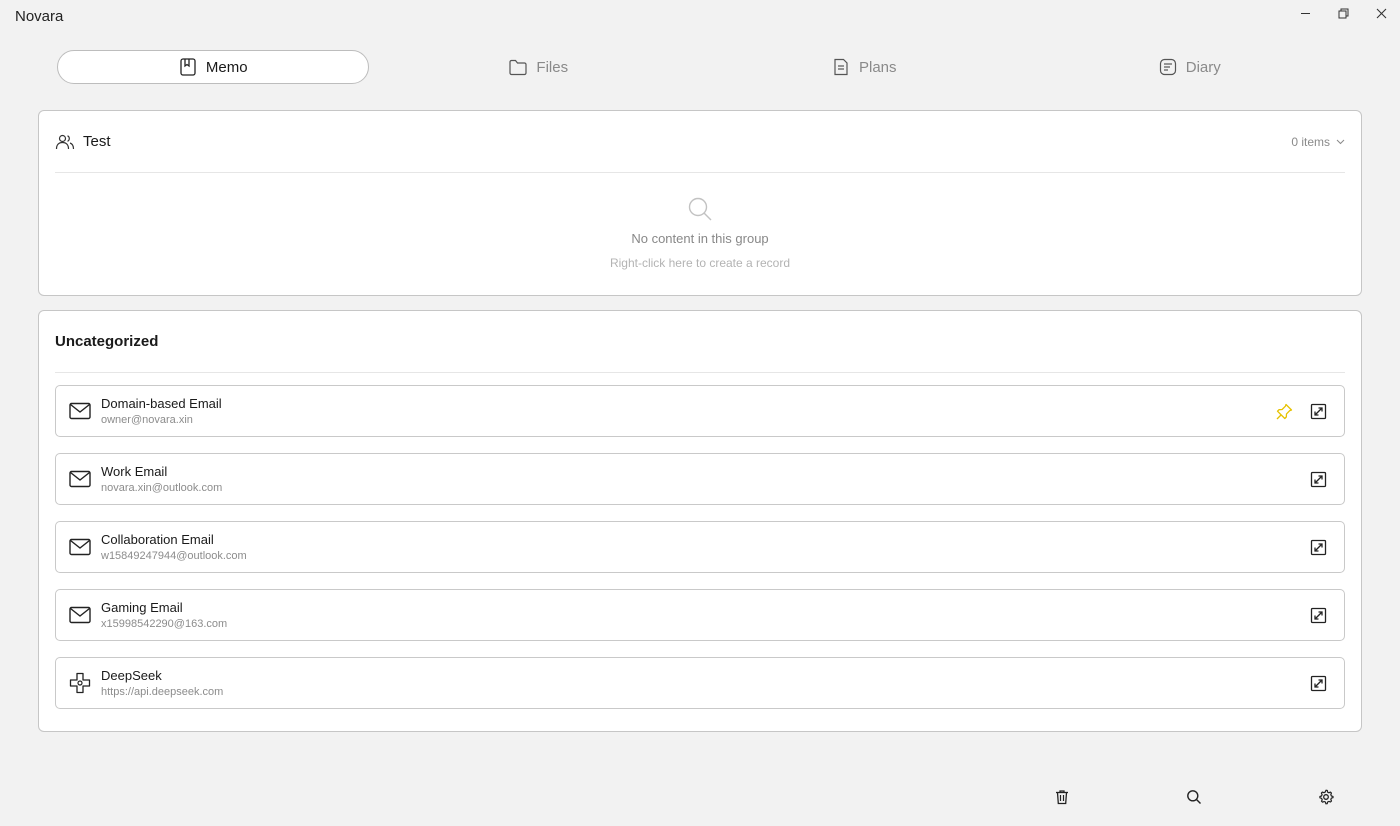 This screenshot has width=1400, height=826. What do you see at coordinates (1340, 142) in the screenshot?
I see `chevron-down-icon` at bounding box center [1340, 142].